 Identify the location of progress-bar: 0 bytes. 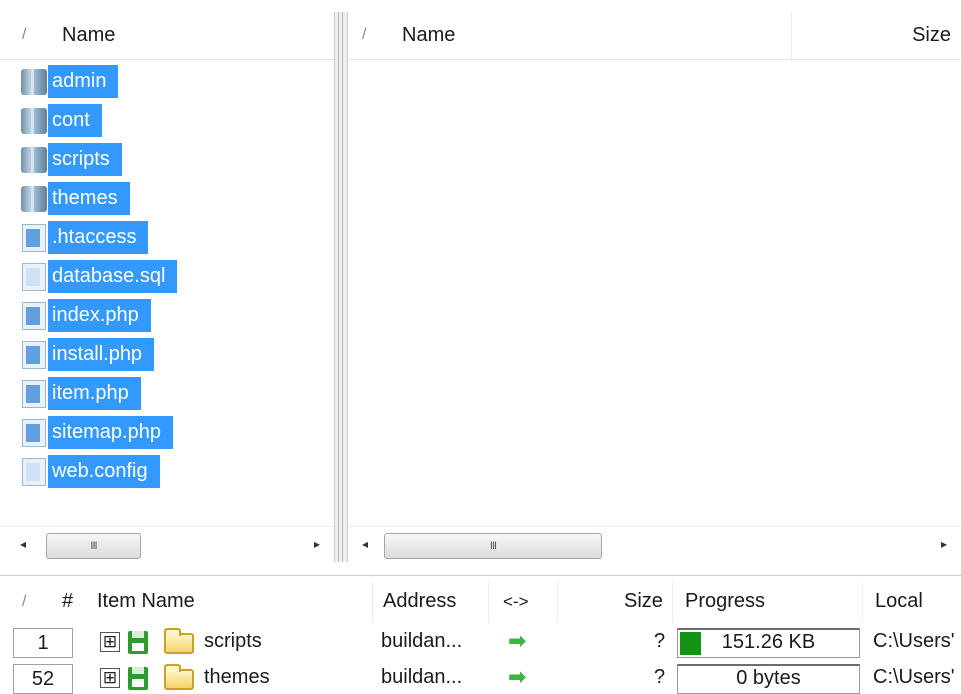
(768, 679).